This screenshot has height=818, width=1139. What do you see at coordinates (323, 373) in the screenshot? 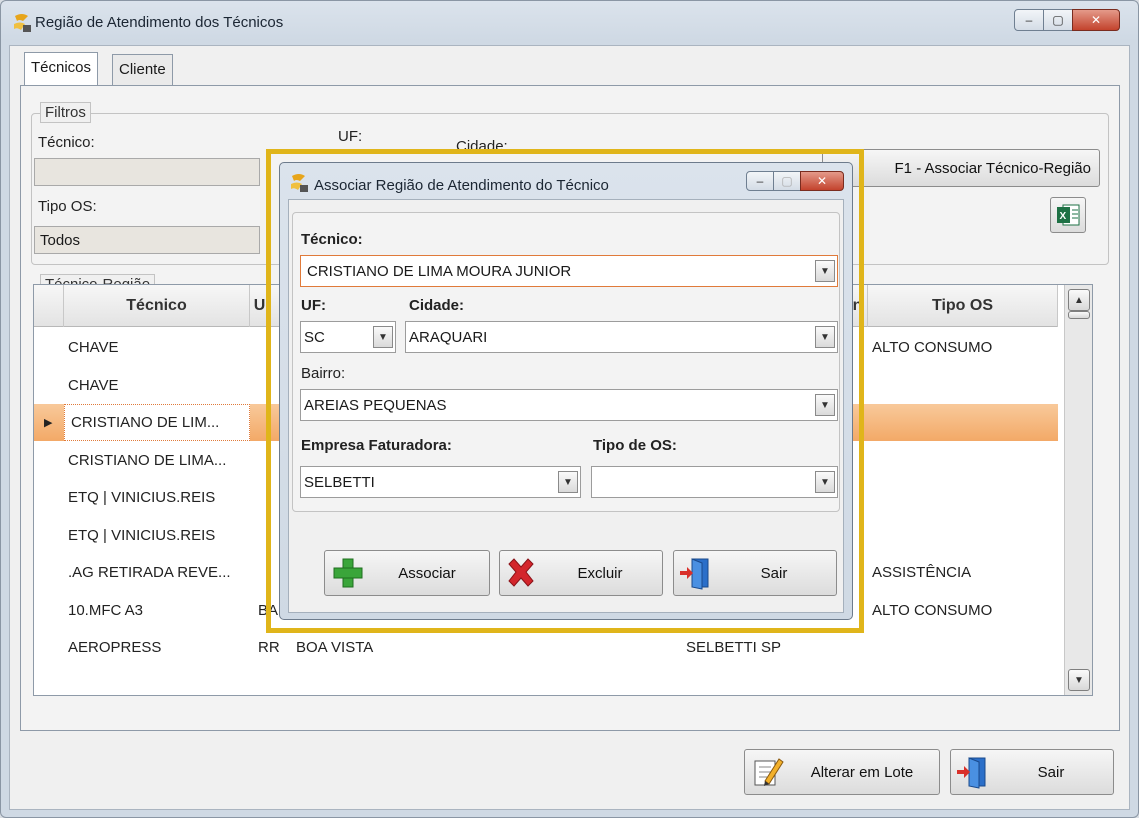
I see `dialog-bairro-label: Bairro:` at bounding box center [323, 373].